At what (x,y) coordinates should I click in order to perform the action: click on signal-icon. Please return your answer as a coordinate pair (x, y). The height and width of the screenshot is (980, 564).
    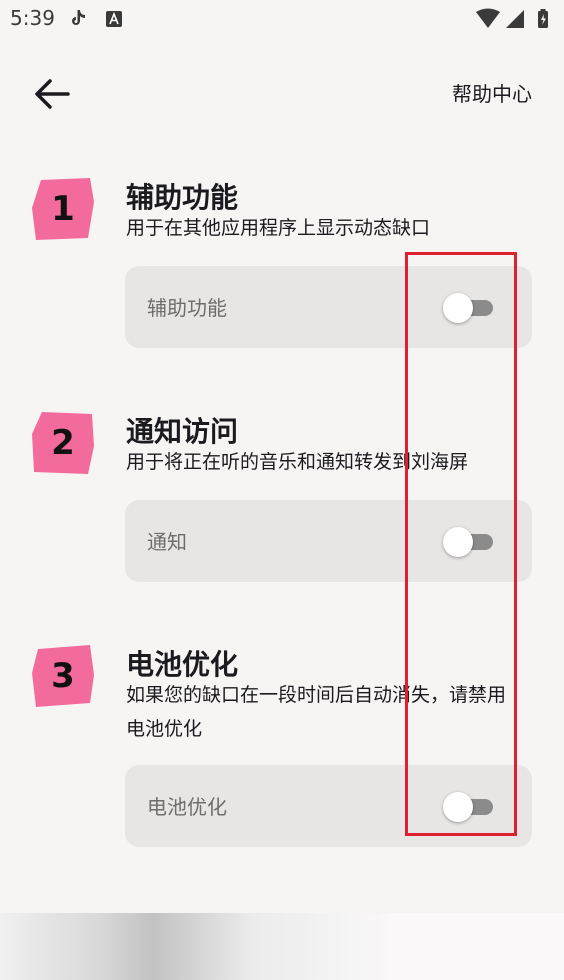
    Looking at the image, I should click on (515, 19).